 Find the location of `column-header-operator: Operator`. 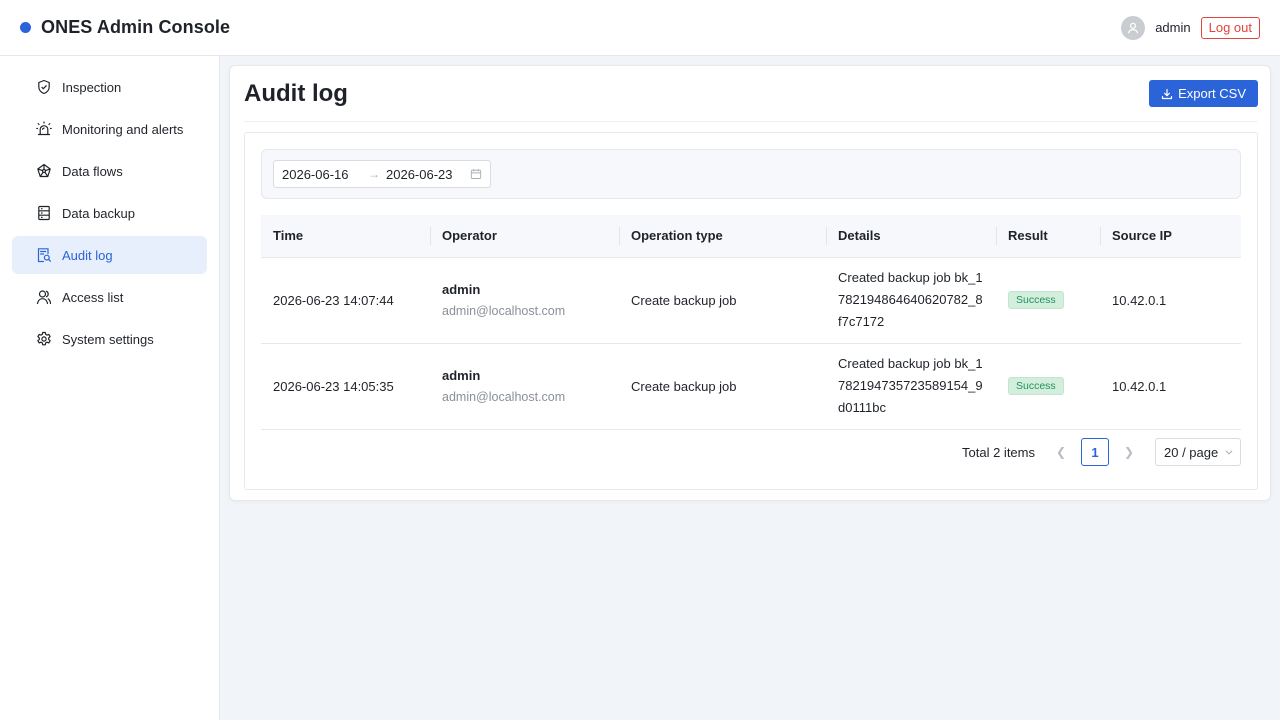

column-header-operator: Operator is located at coordinates (524, 236).